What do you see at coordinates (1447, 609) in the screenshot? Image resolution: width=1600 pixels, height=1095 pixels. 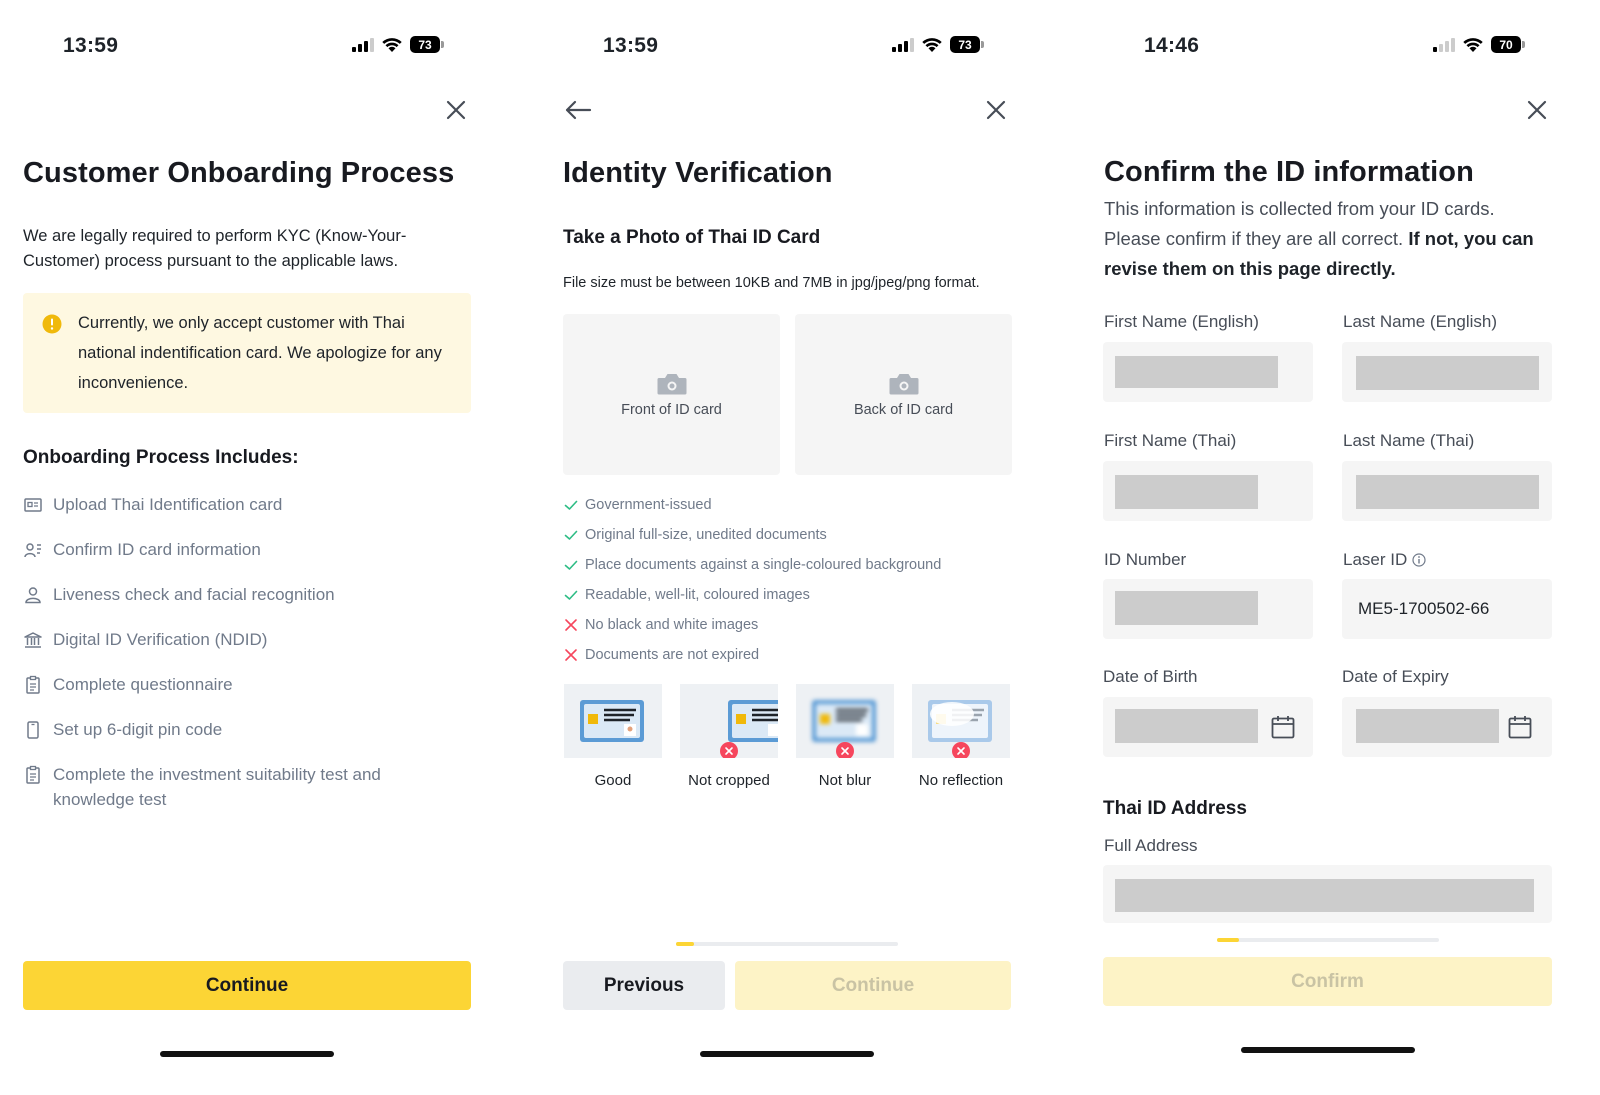 I see `laser-id-field: ME5-1700502-66` at bounding box center [1447, 609].